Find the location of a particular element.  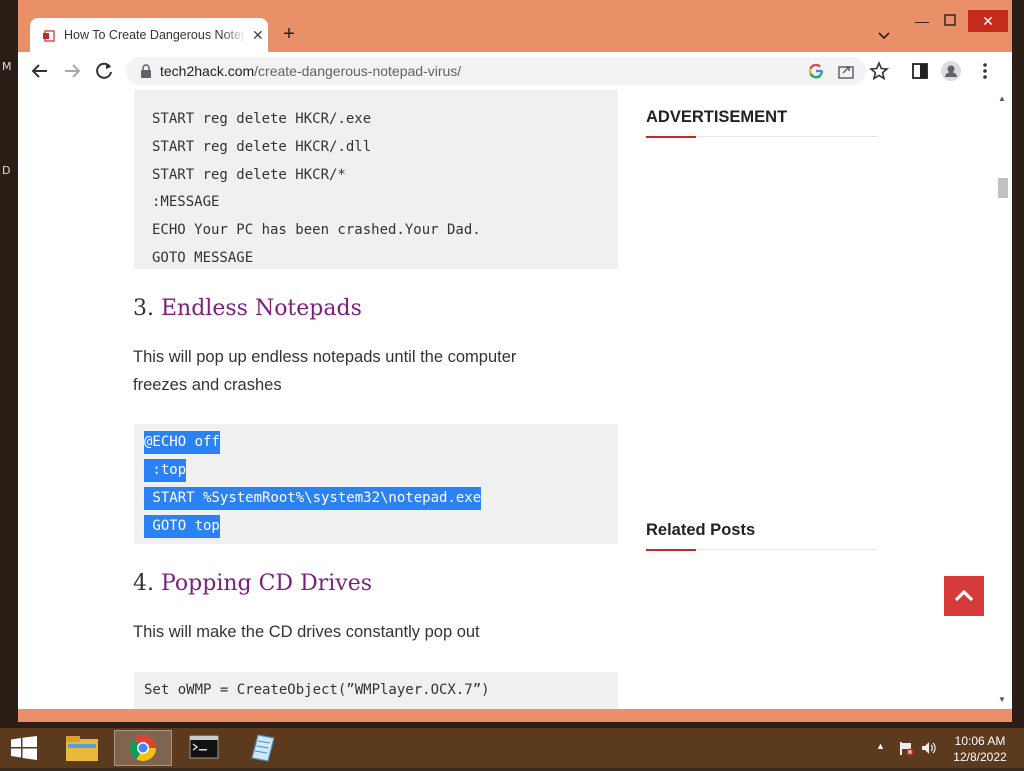

code-line: GOTO MESSAGE is located at coordinates (203, 258).